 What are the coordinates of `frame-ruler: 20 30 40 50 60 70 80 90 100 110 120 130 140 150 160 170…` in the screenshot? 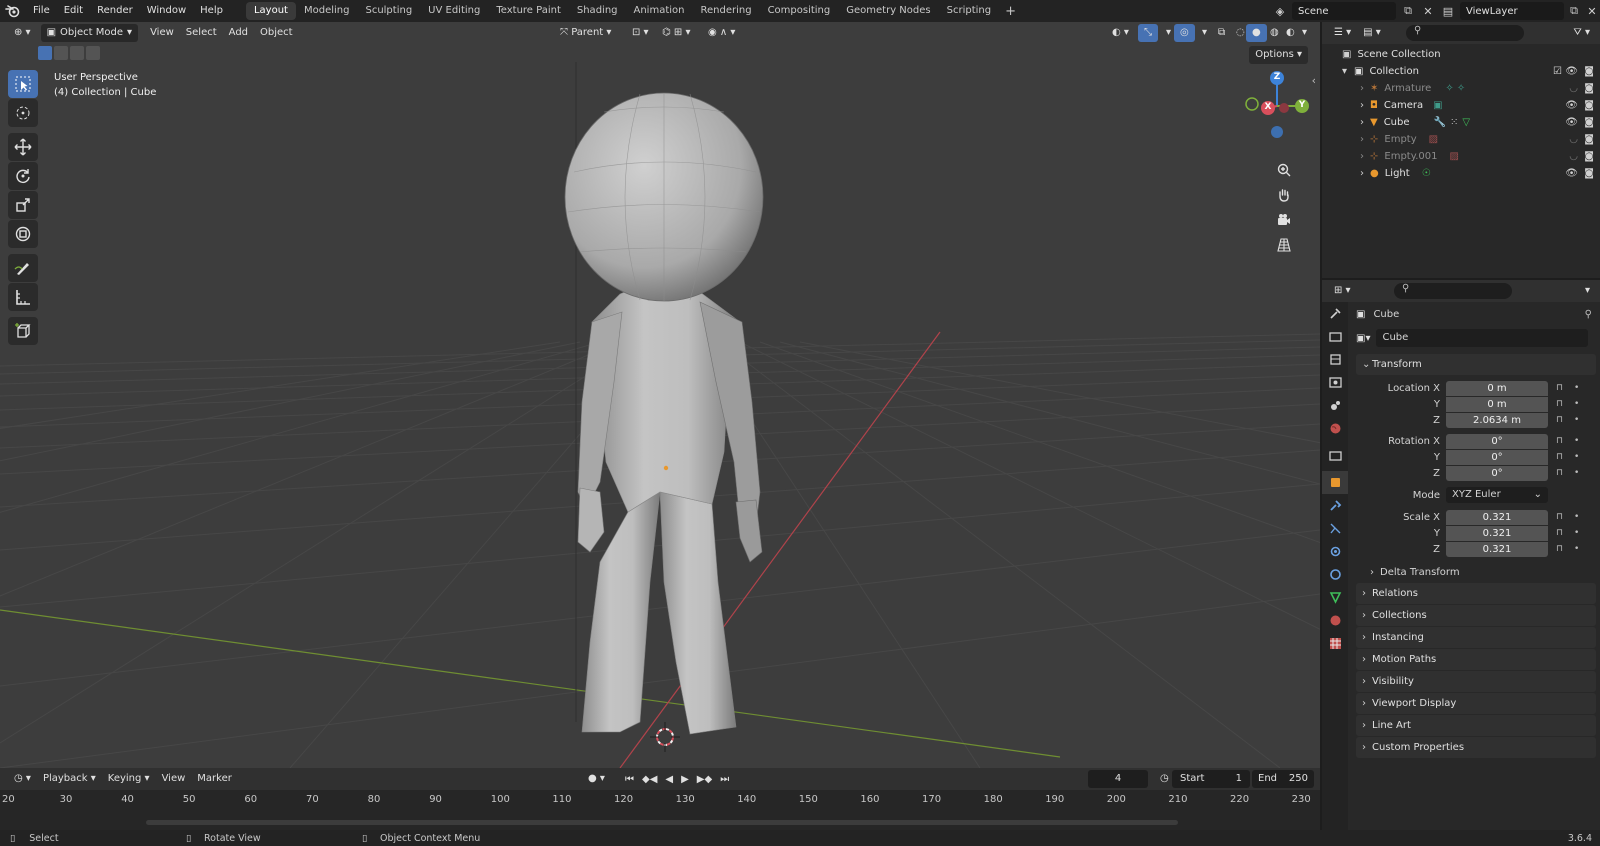 It's located at (660, 810).